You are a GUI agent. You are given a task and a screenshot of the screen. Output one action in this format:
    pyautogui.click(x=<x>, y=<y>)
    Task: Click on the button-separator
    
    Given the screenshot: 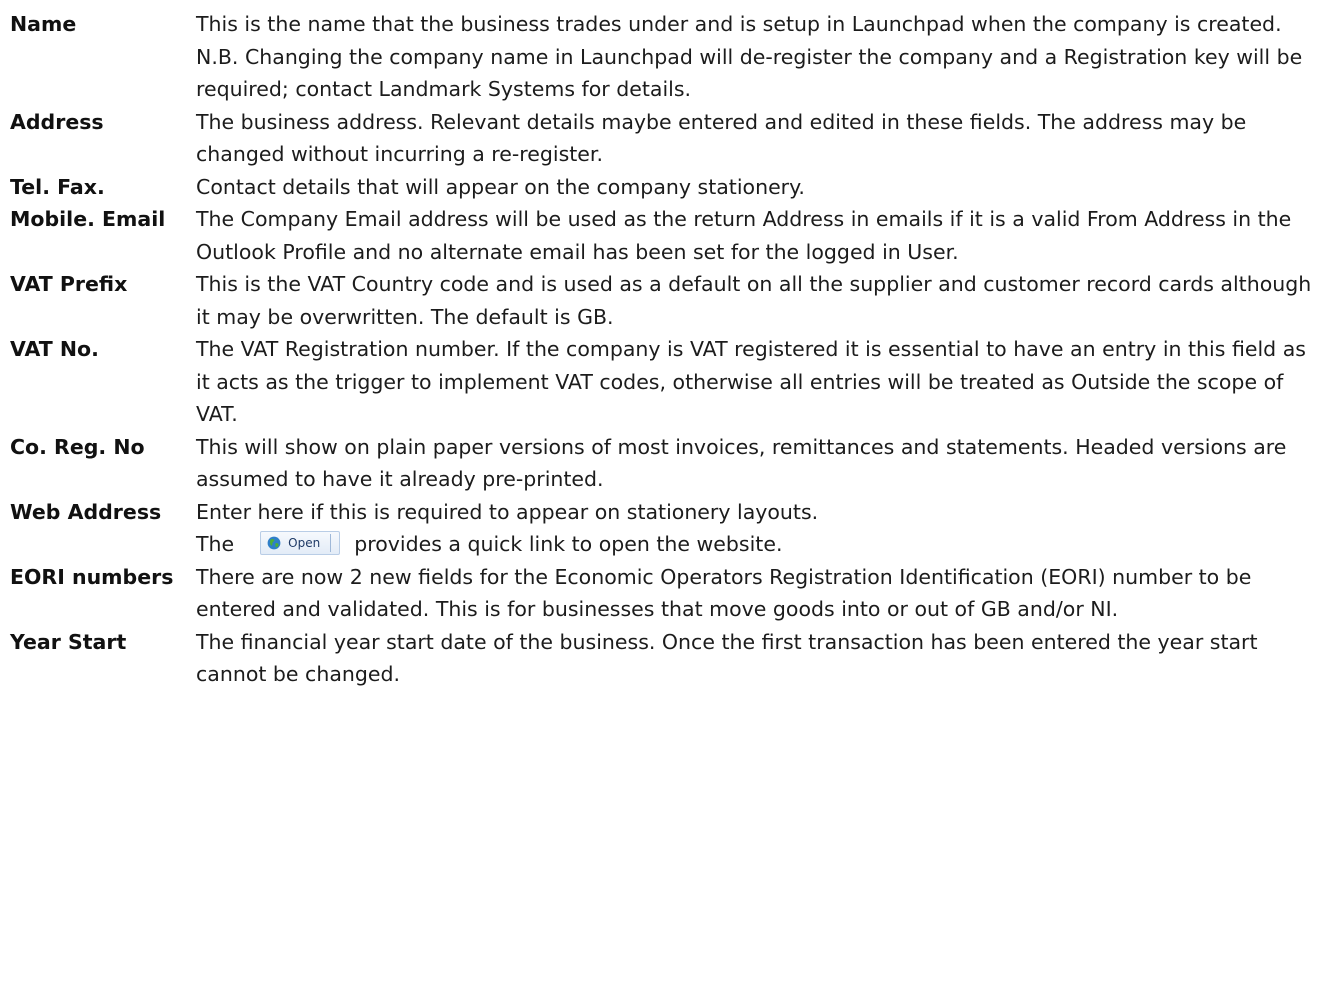 What is the action you would take?
    pyautogui.click(x=331, y=543)
    